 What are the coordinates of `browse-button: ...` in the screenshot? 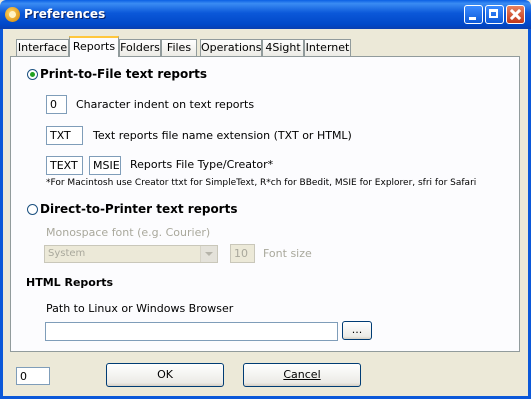 It's located at (357, 330).